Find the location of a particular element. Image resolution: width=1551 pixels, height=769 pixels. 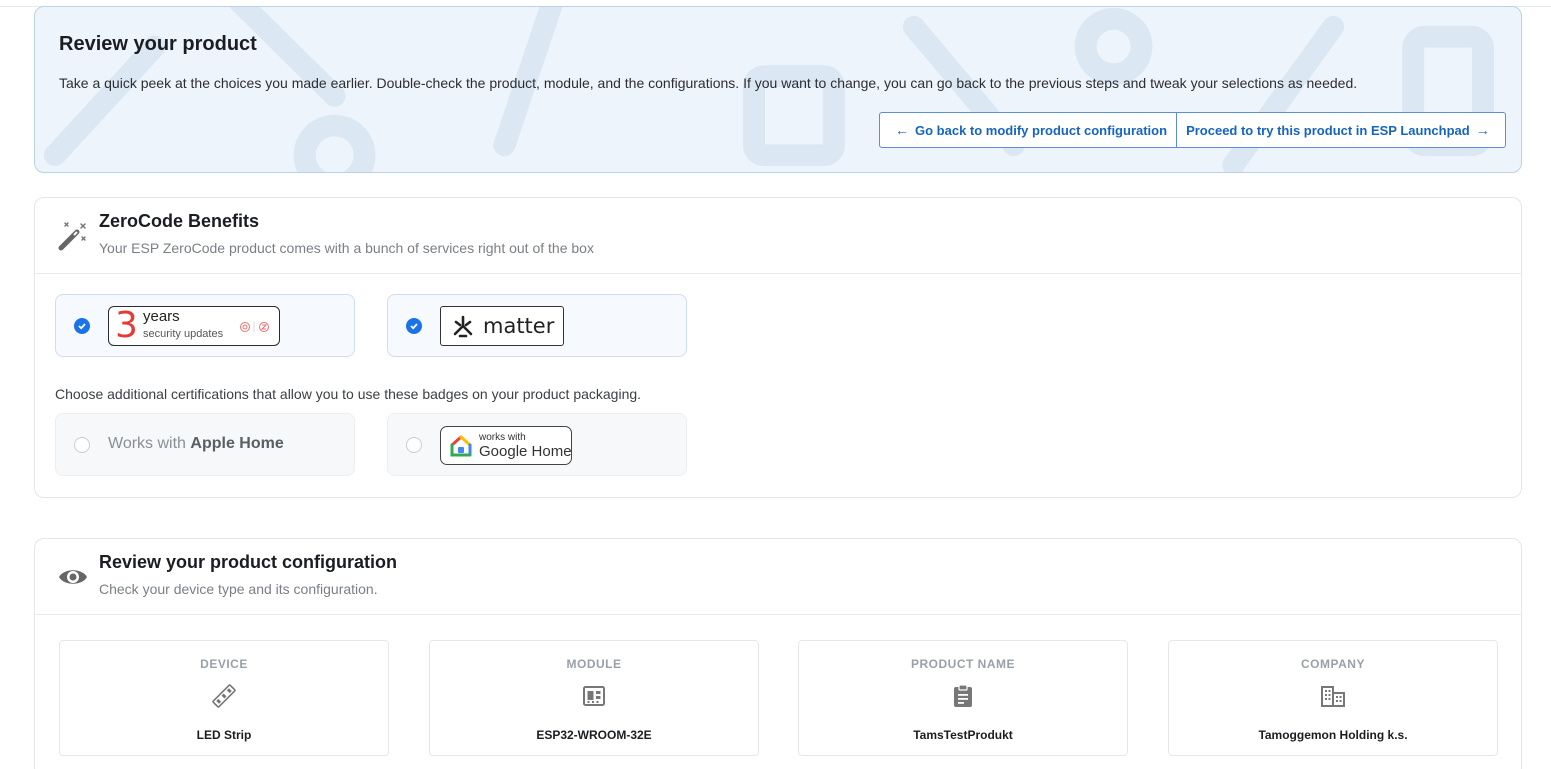

google-works-with-label: works with is located at coordinates (502, 437).